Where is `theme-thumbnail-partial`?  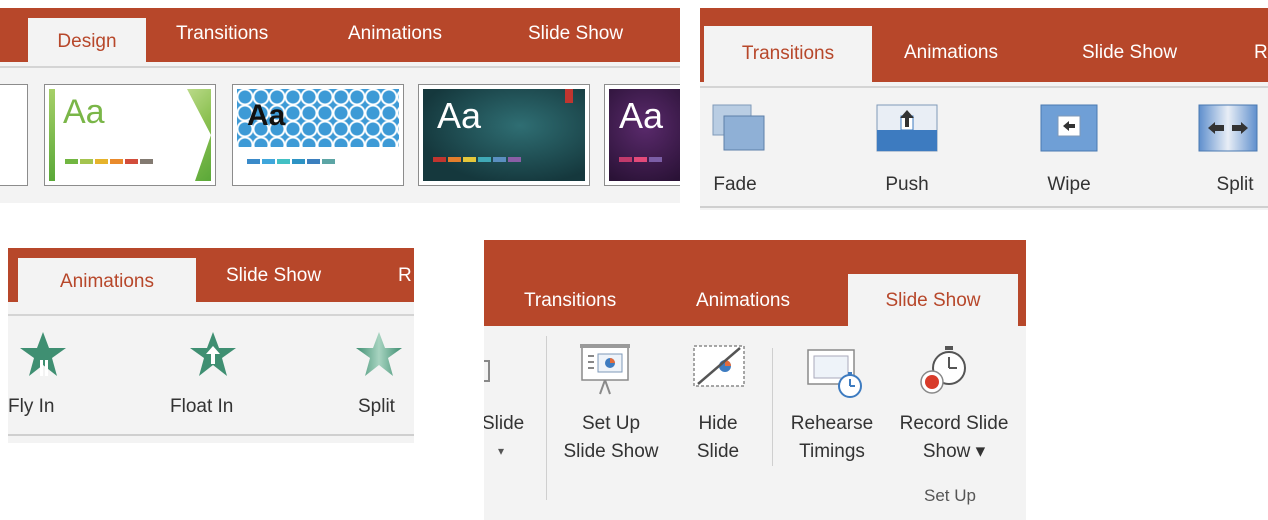 theme-thumbnail-partial is located at coordinates (14, 135).